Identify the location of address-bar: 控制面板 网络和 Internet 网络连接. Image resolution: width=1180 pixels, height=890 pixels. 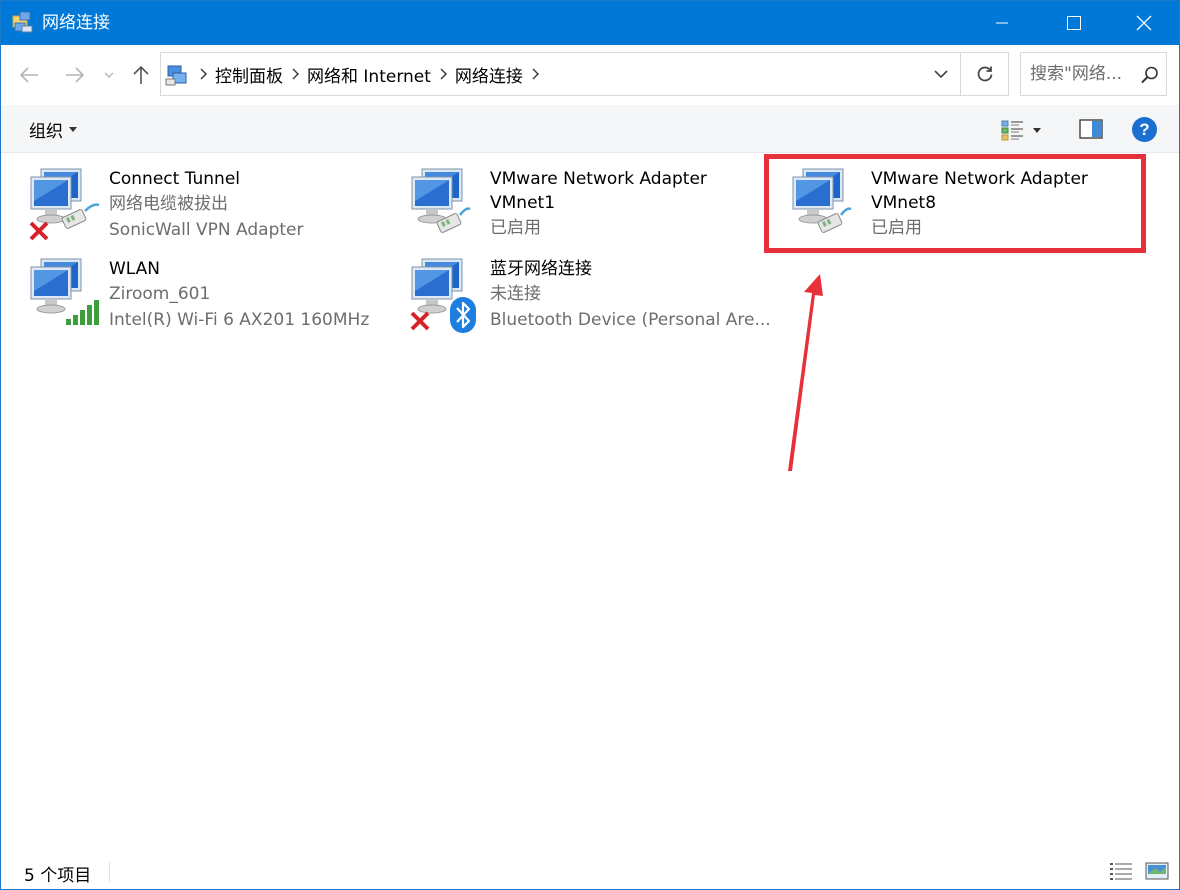
(584, 74).